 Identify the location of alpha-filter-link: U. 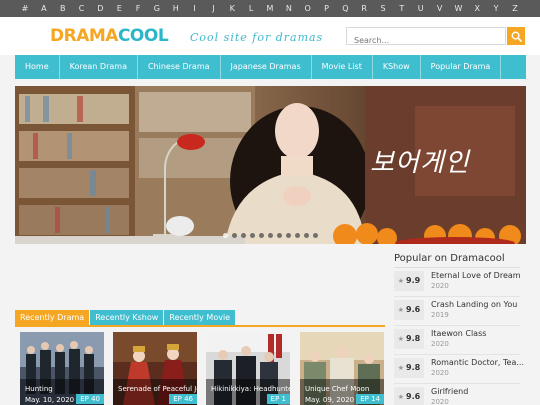
(421, 8).